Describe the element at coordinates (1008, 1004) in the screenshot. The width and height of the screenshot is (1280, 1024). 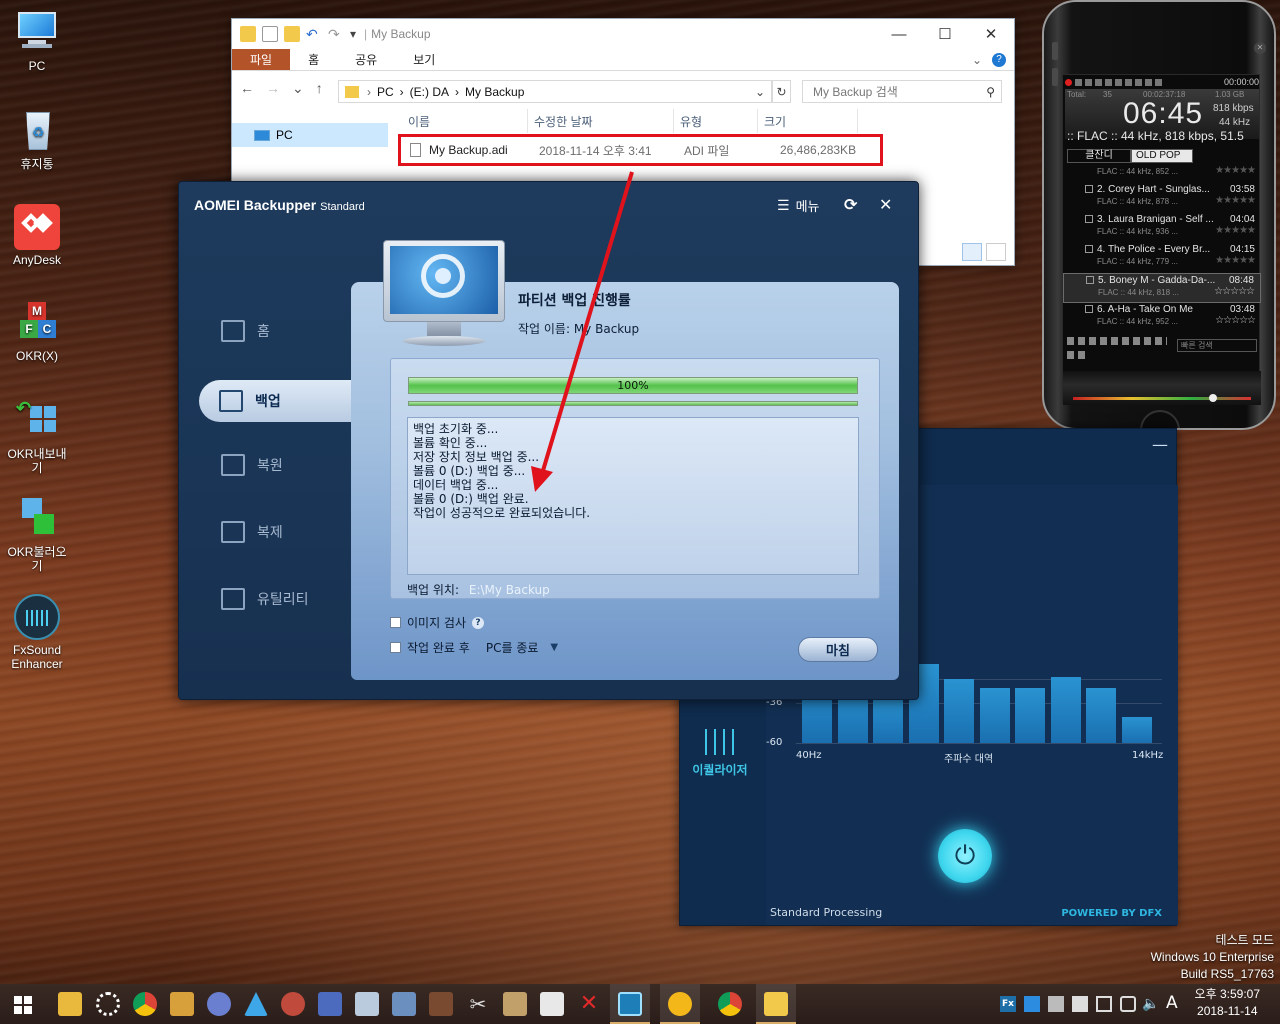
I see `fxsound-tray-icon: Fx` at that location.